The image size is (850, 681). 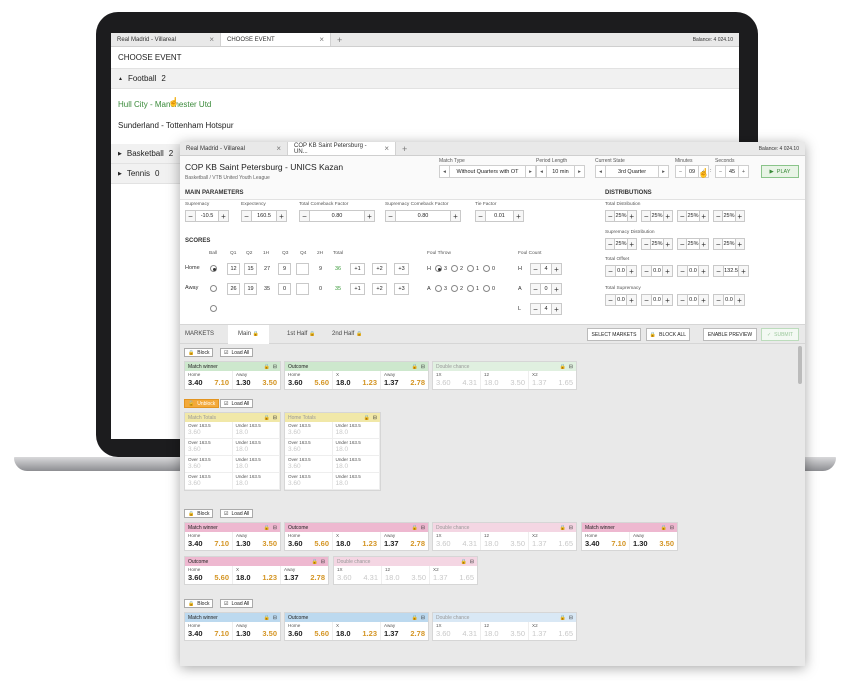 I want to click on tie-factor-value: 0.01, so click(x=499, y=216).